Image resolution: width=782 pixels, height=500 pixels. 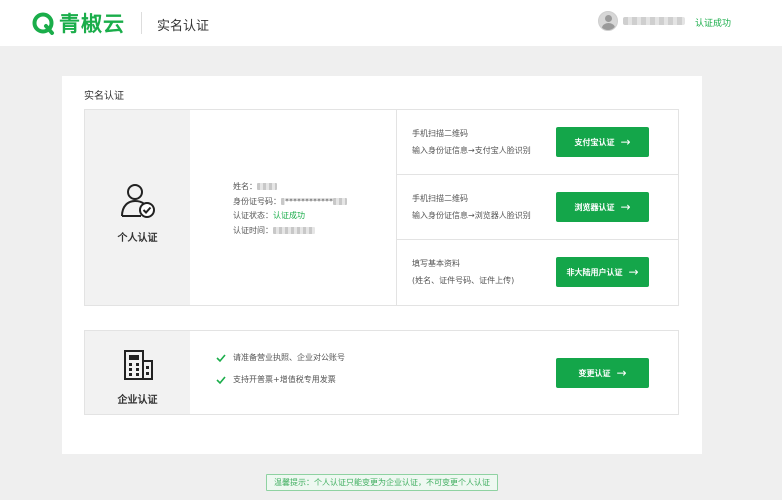 I want to click on top-header: 青椒云 实名认证 认证成功, so click(x=391, y=23).